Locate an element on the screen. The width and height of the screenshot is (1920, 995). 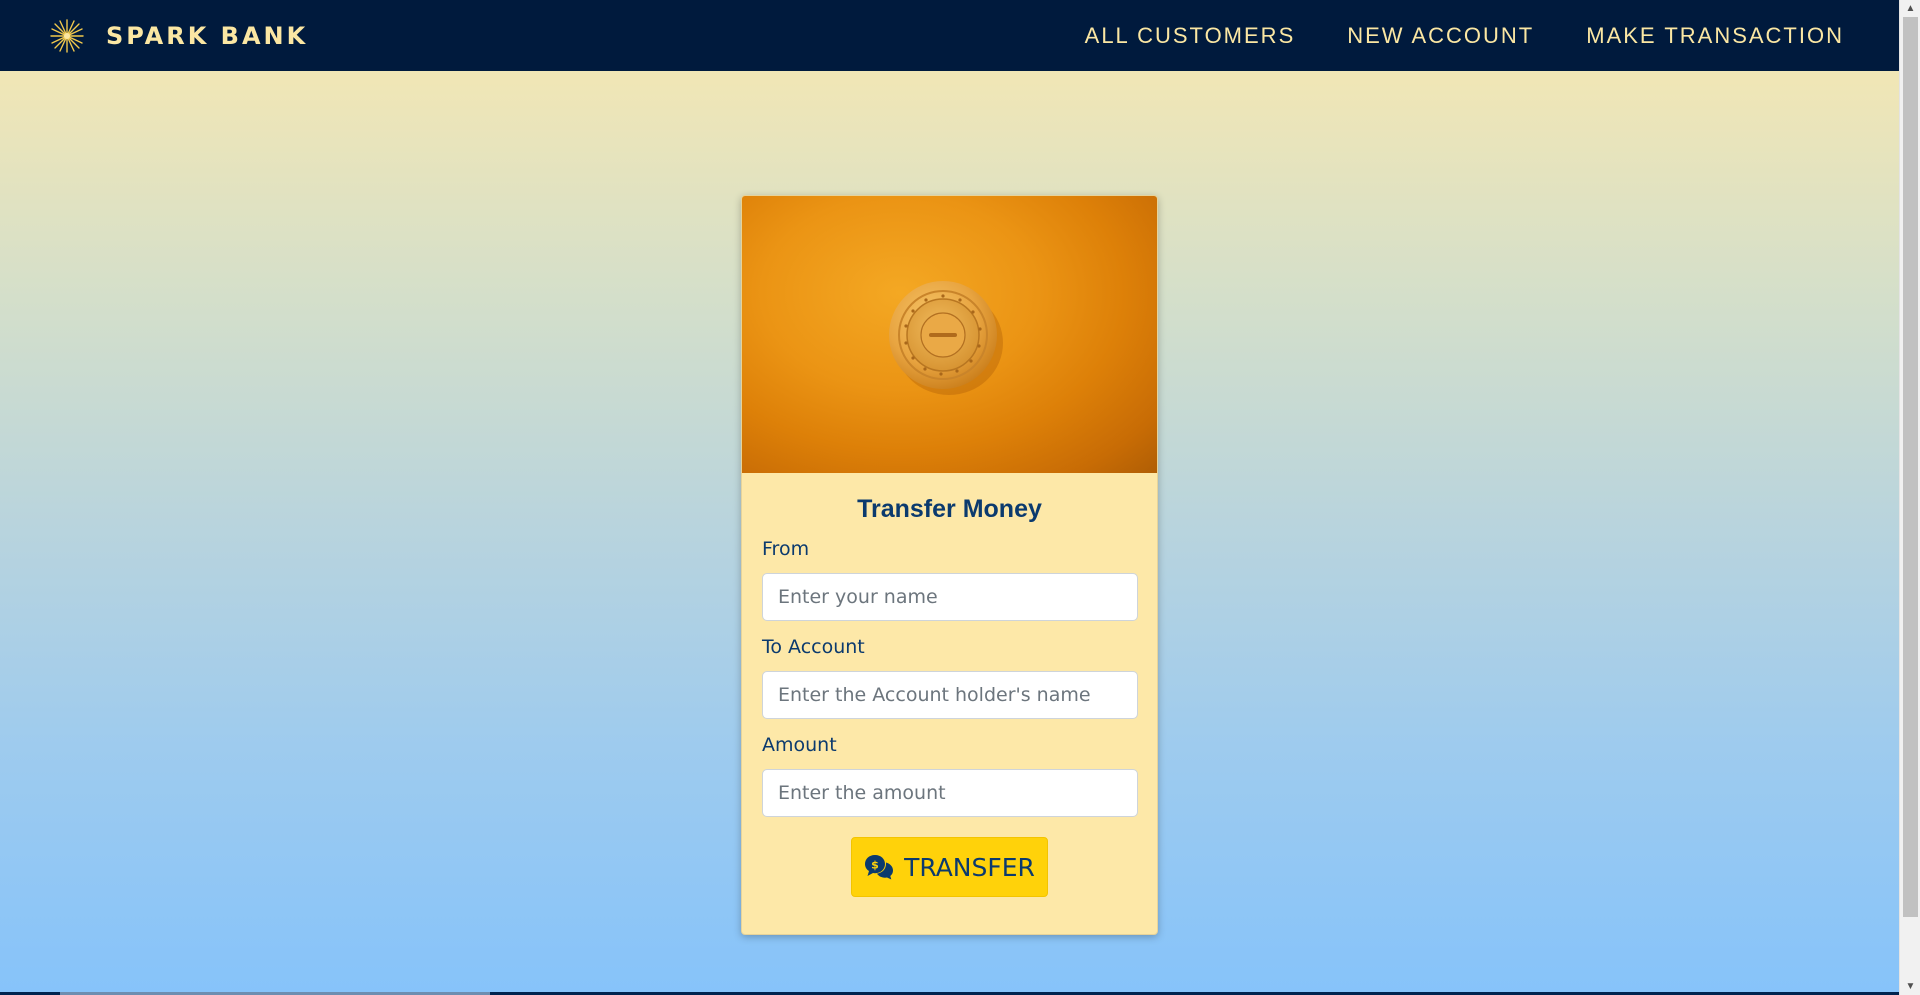
amount-label: Amount is located at coordinates (799, 745).